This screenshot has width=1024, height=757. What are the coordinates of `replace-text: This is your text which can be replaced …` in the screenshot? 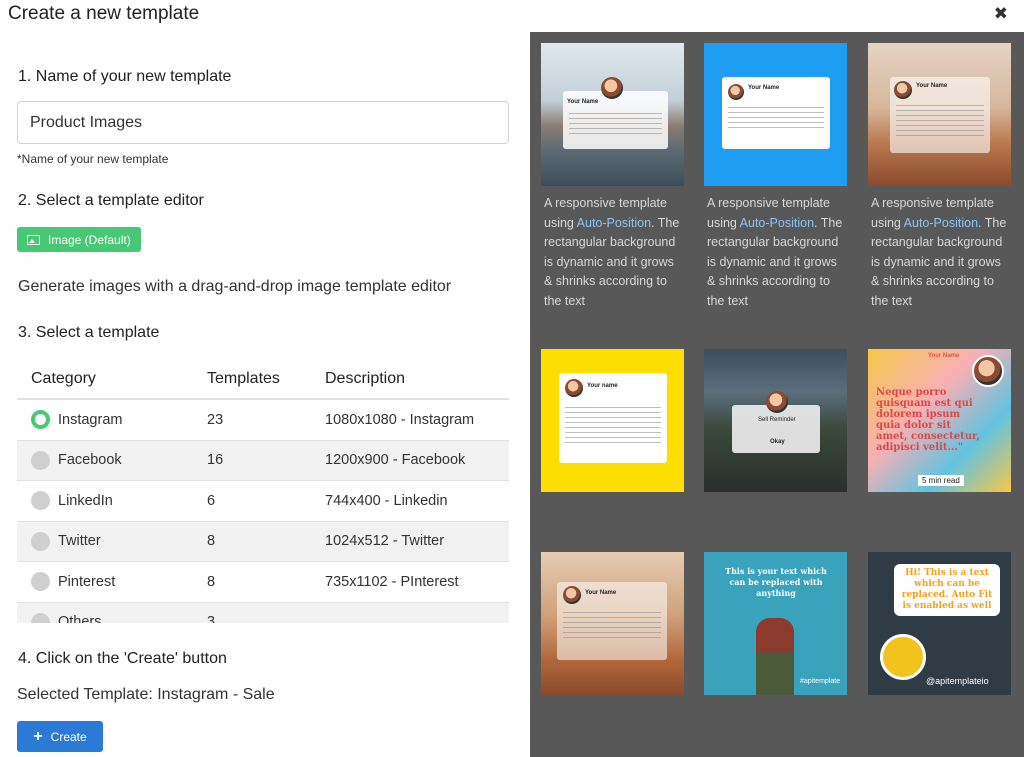 It's located at (776, 582).